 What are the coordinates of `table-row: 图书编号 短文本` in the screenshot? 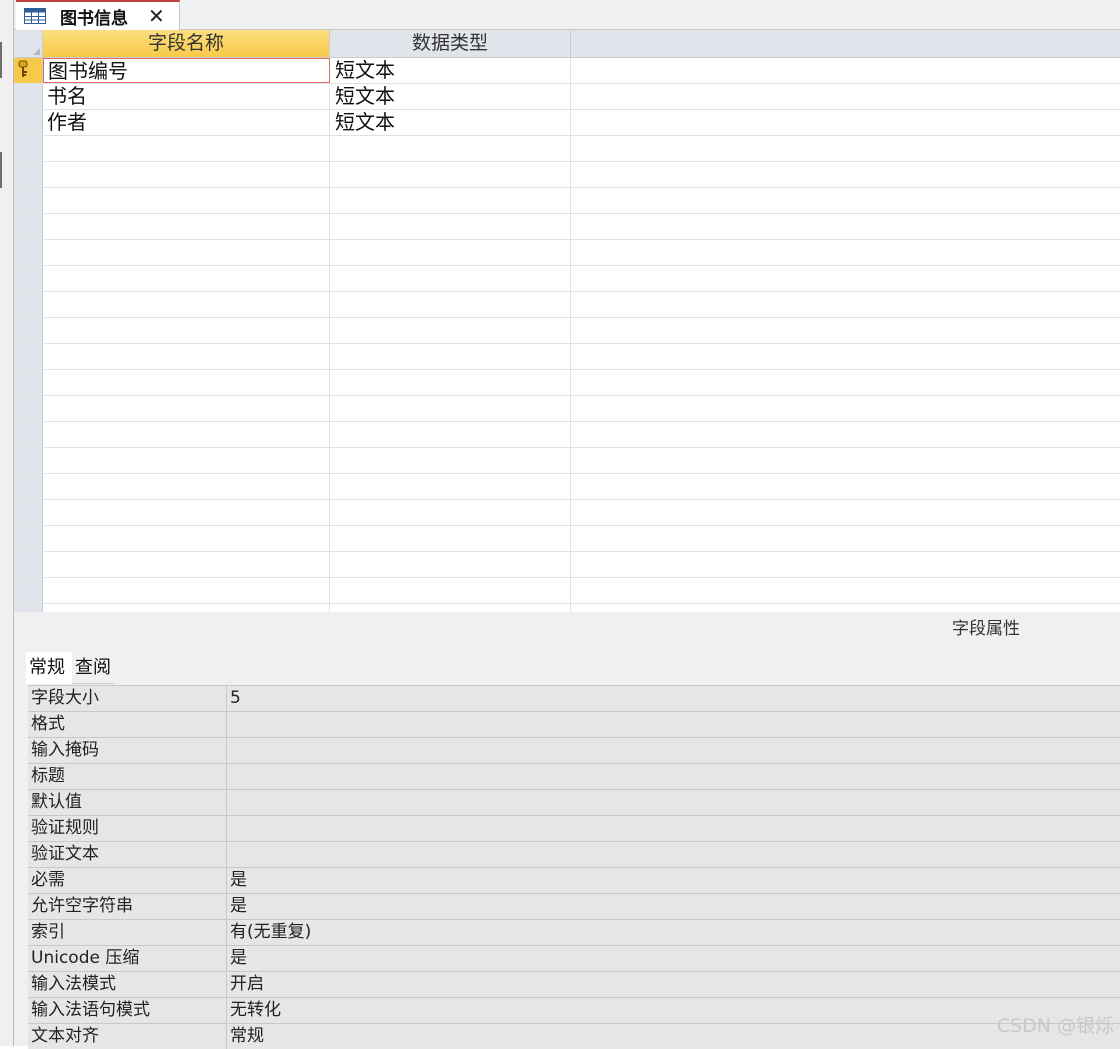 It's located at (567, 71).